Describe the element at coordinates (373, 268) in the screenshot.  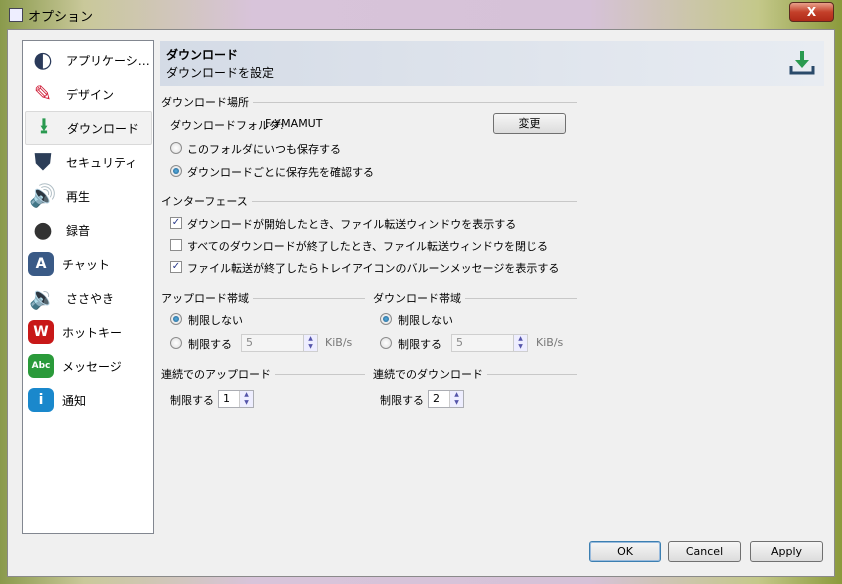
I see `balloon-message-label: ファイル転送が終了したらトレイアイコンのバルーンメッセージを表示する` at that location.